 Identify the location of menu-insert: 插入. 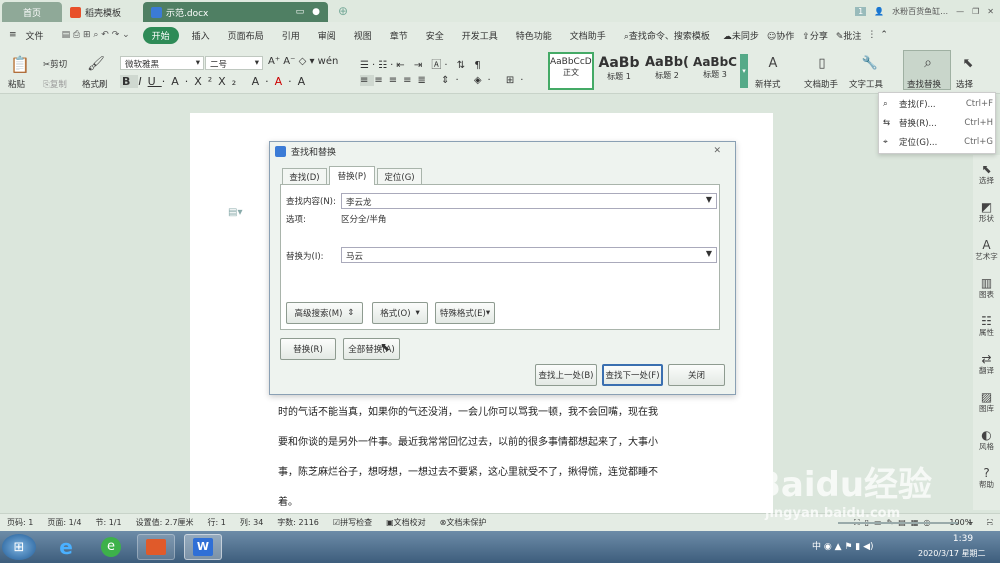
(201, 35).